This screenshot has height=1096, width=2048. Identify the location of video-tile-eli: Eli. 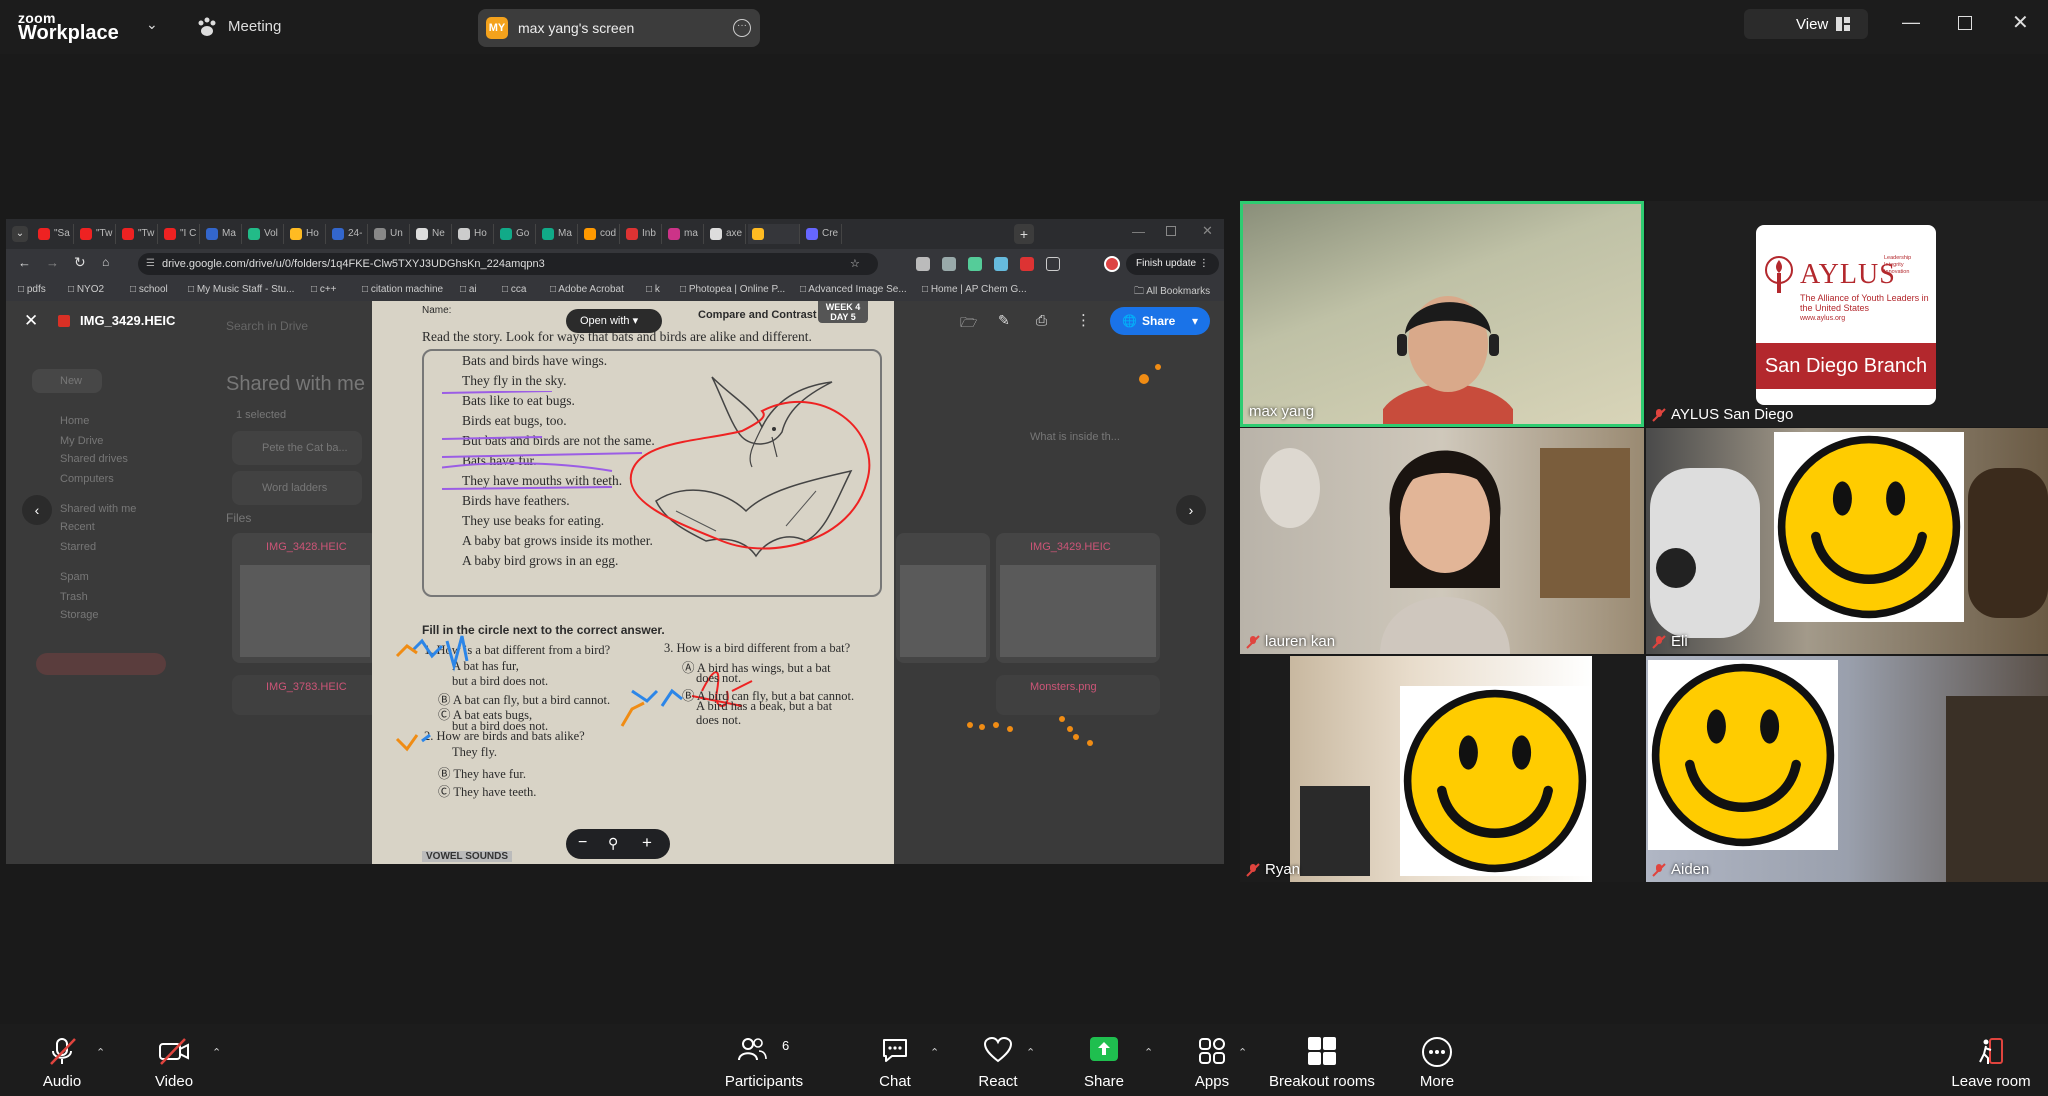
(1847, 541).